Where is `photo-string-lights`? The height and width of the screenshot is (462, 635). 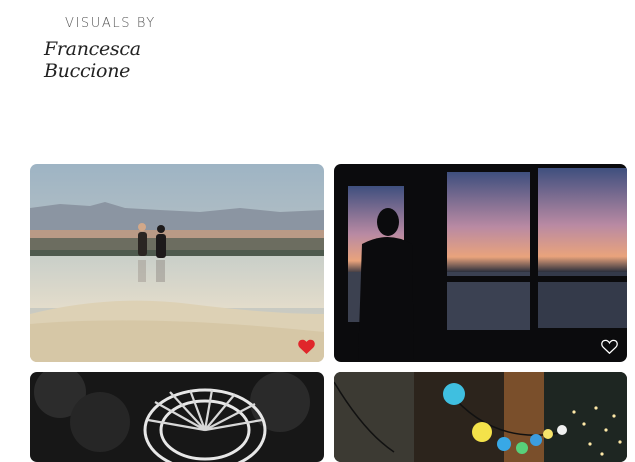 photo-string-lights is located at coordinates (480, 417).